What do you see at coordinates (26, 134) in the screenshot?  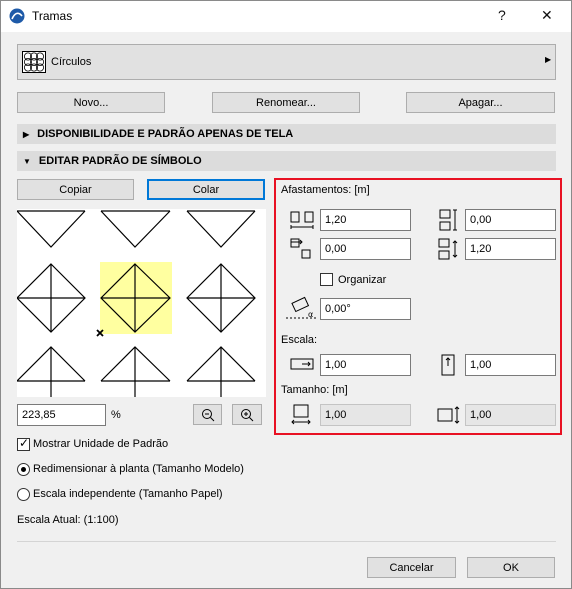 I see `expand-arrow-icon: ▶` at bounding box center [26, 134].